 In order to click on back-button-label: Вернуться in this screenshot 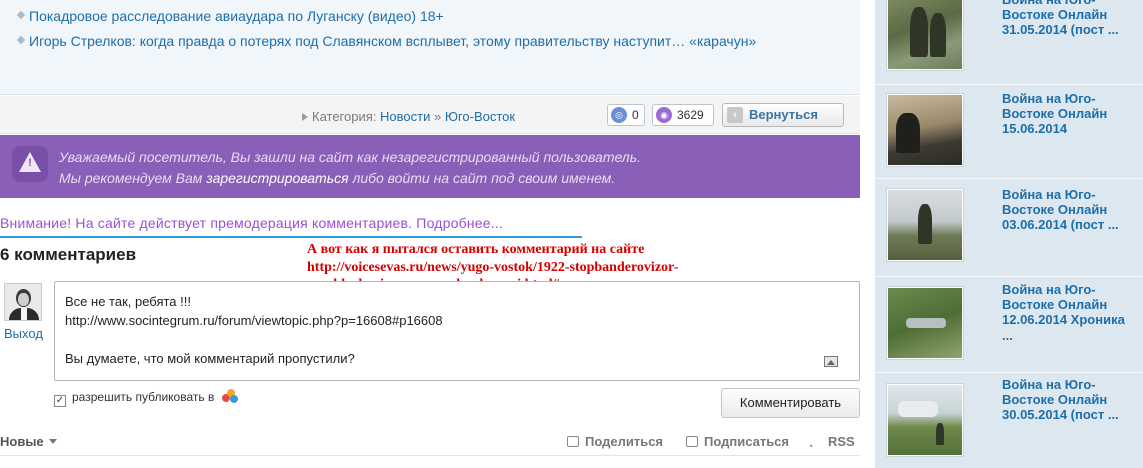, I will do `click(783, 114)`.